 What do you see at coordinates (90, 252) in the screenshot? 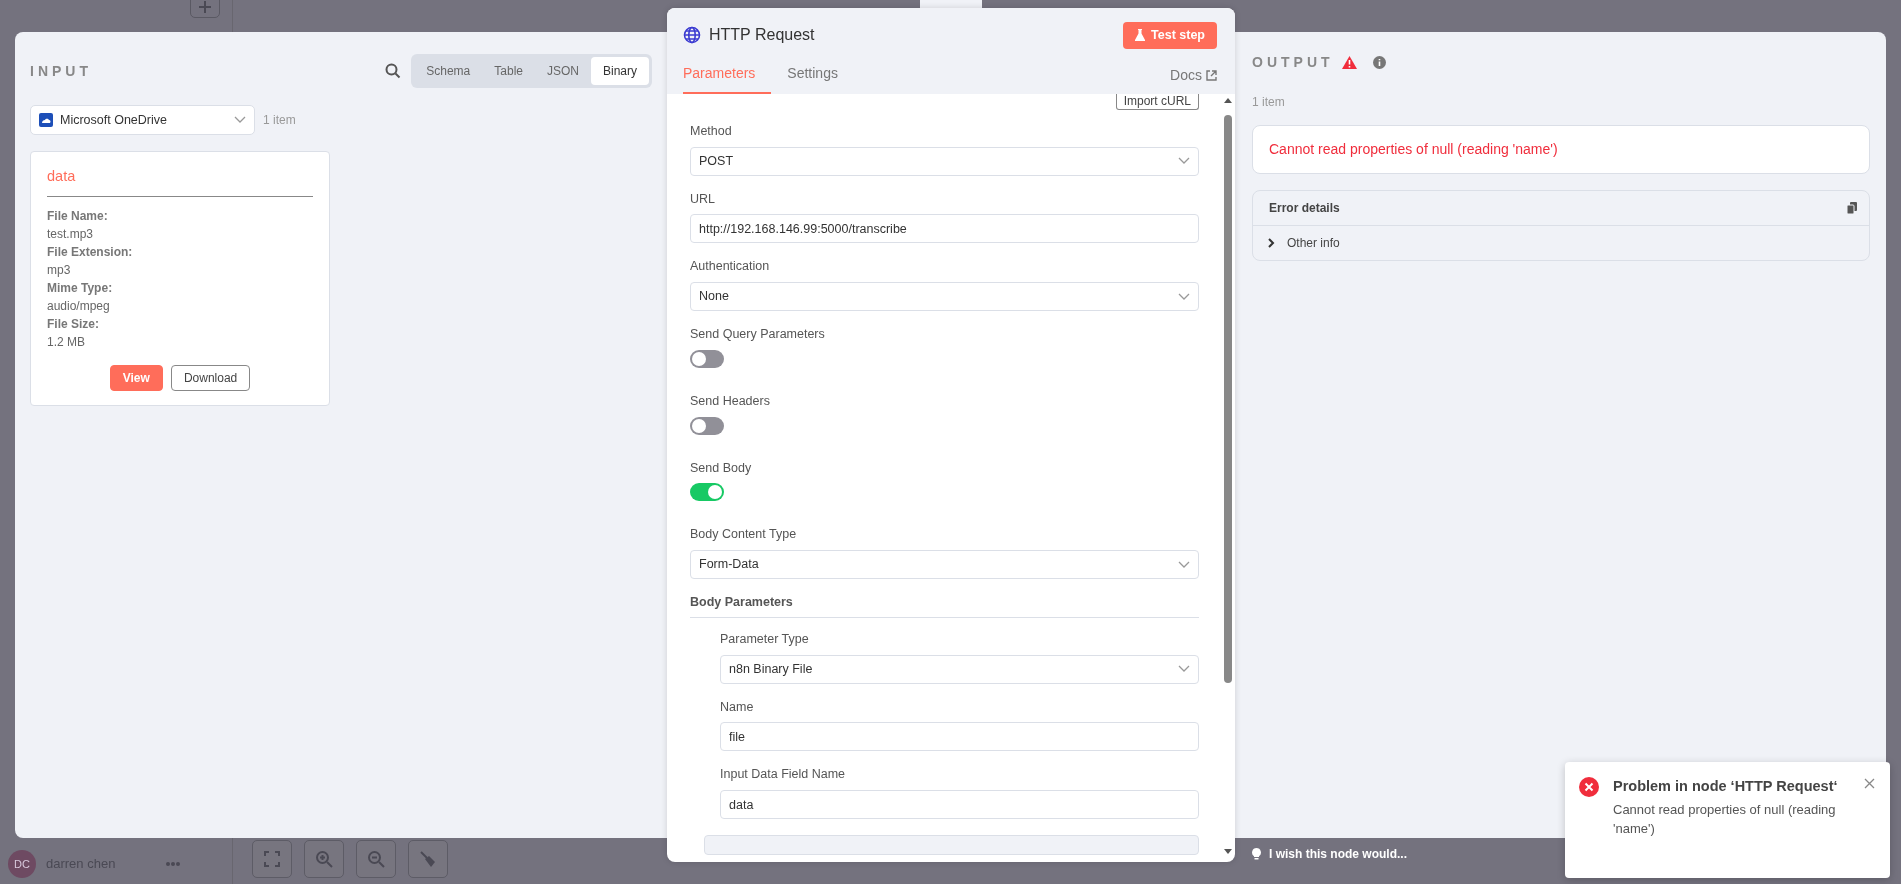
I see `field-label: File Extension:` at bounding box center [90, 252].